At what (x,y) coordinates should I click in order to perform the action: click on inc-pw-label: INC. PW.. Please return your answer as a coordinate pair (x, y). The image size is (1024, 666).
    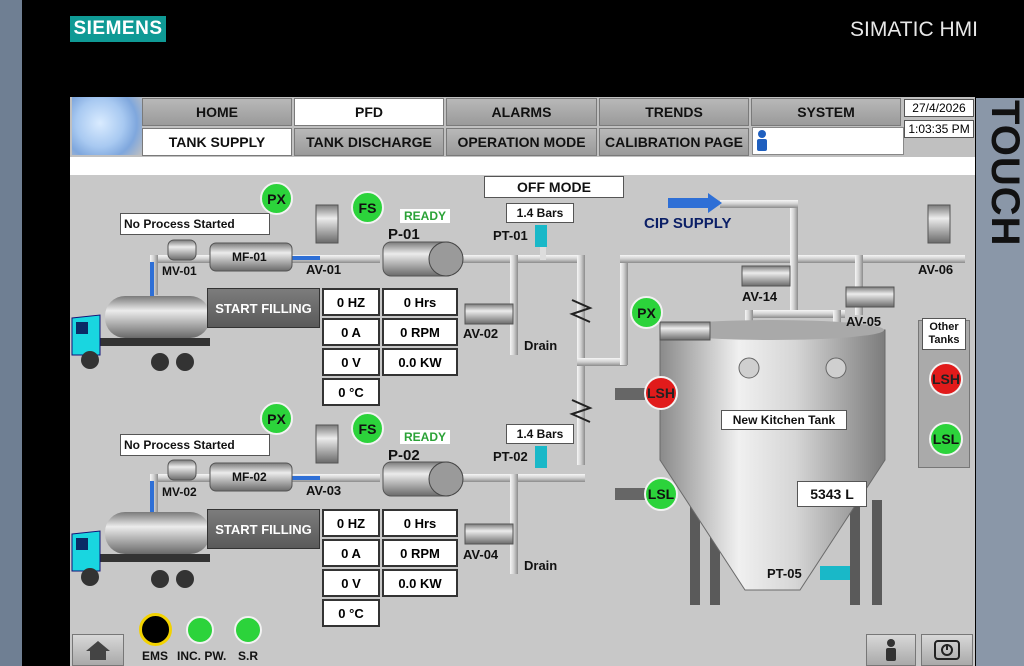
    Looking at the image, I should click on (202, 656).